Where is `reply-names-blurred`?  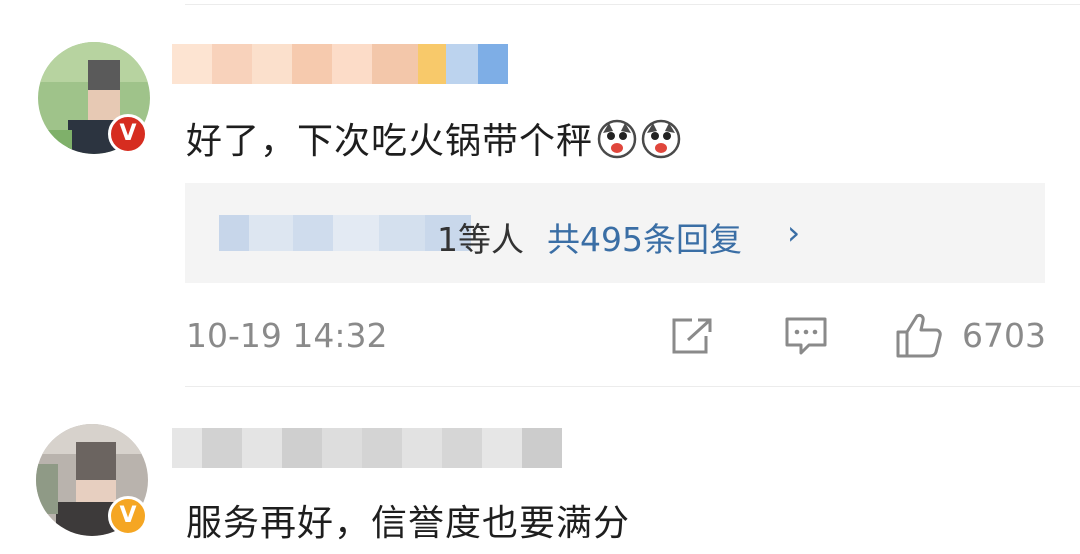 reply-names-blurred is located at coordinates (345, 233).